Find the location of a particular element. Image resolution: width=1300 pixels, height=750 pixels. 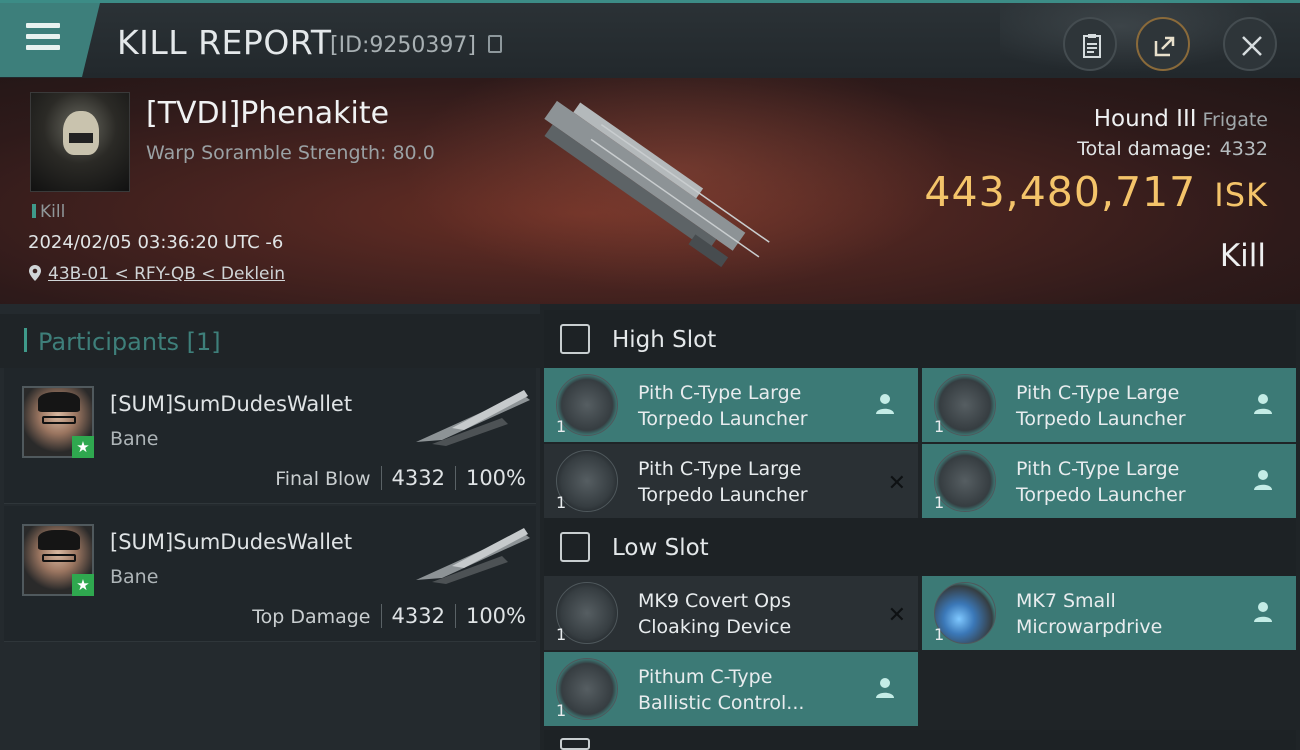

victim-ship: Hound III Frigate is located at coordinates (1181, 119).